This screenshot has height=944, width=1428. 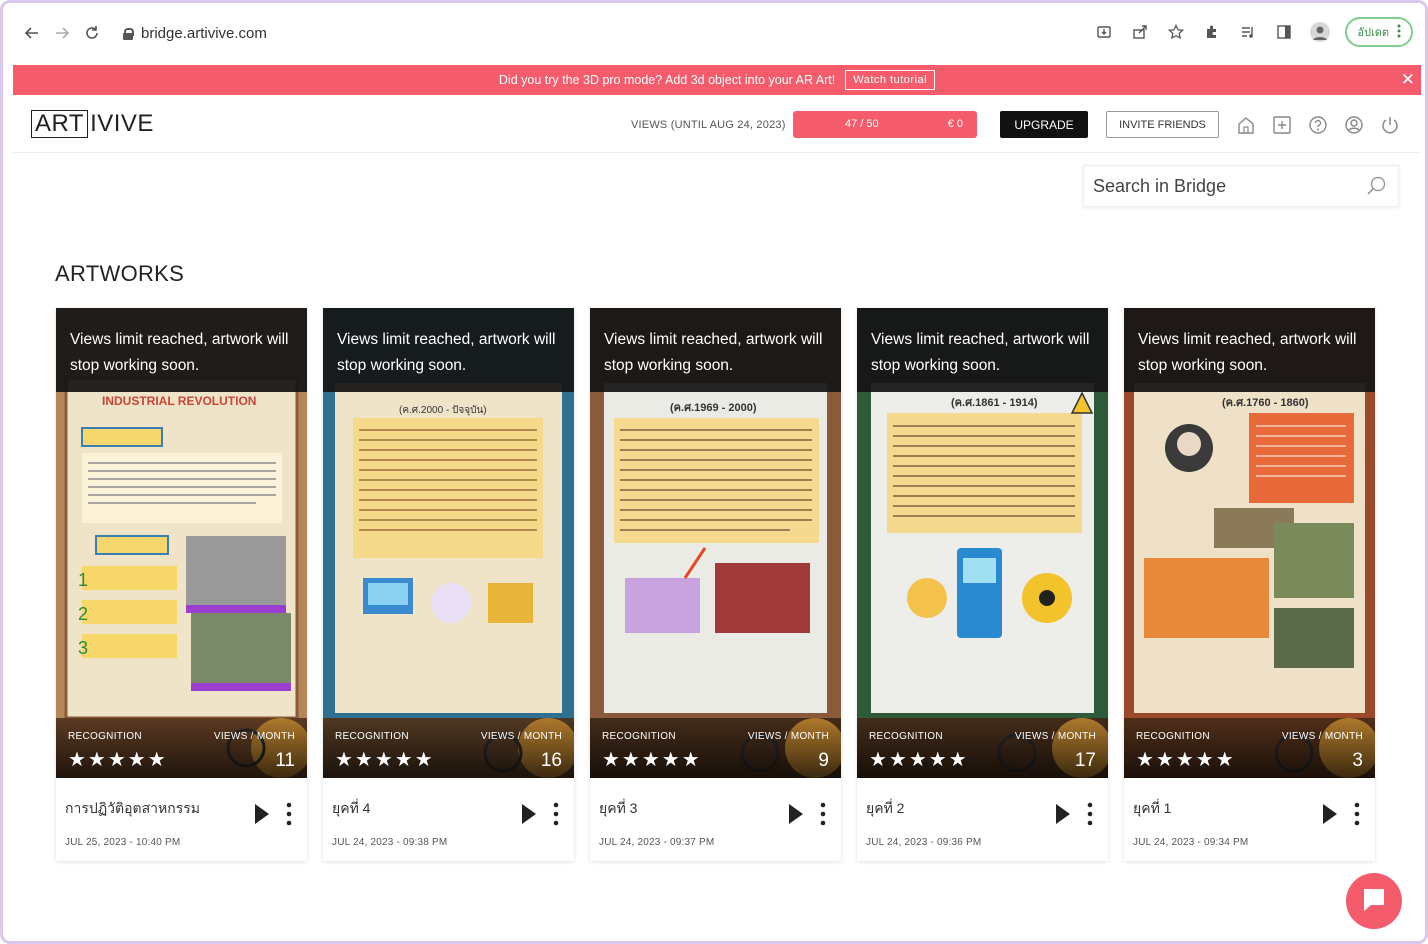 What do you see at coordinates (1357, 760) in the screenshot?
I see `views-month-count: 3` at bounding box center [1357, 760].